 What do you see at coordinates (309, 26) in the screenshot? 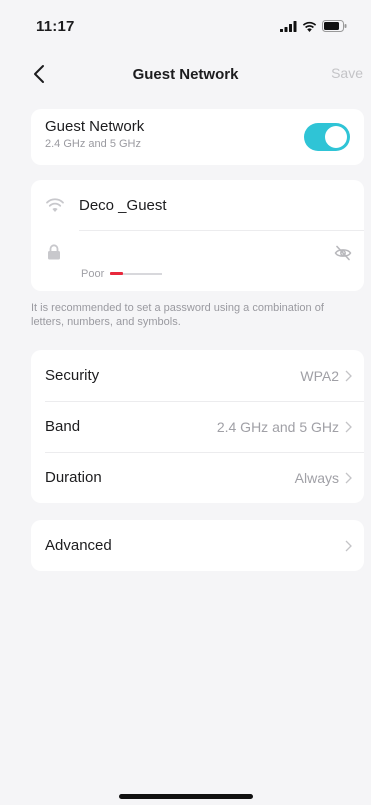
I see `wifi-status-icon` at bounding box center [309, 26].